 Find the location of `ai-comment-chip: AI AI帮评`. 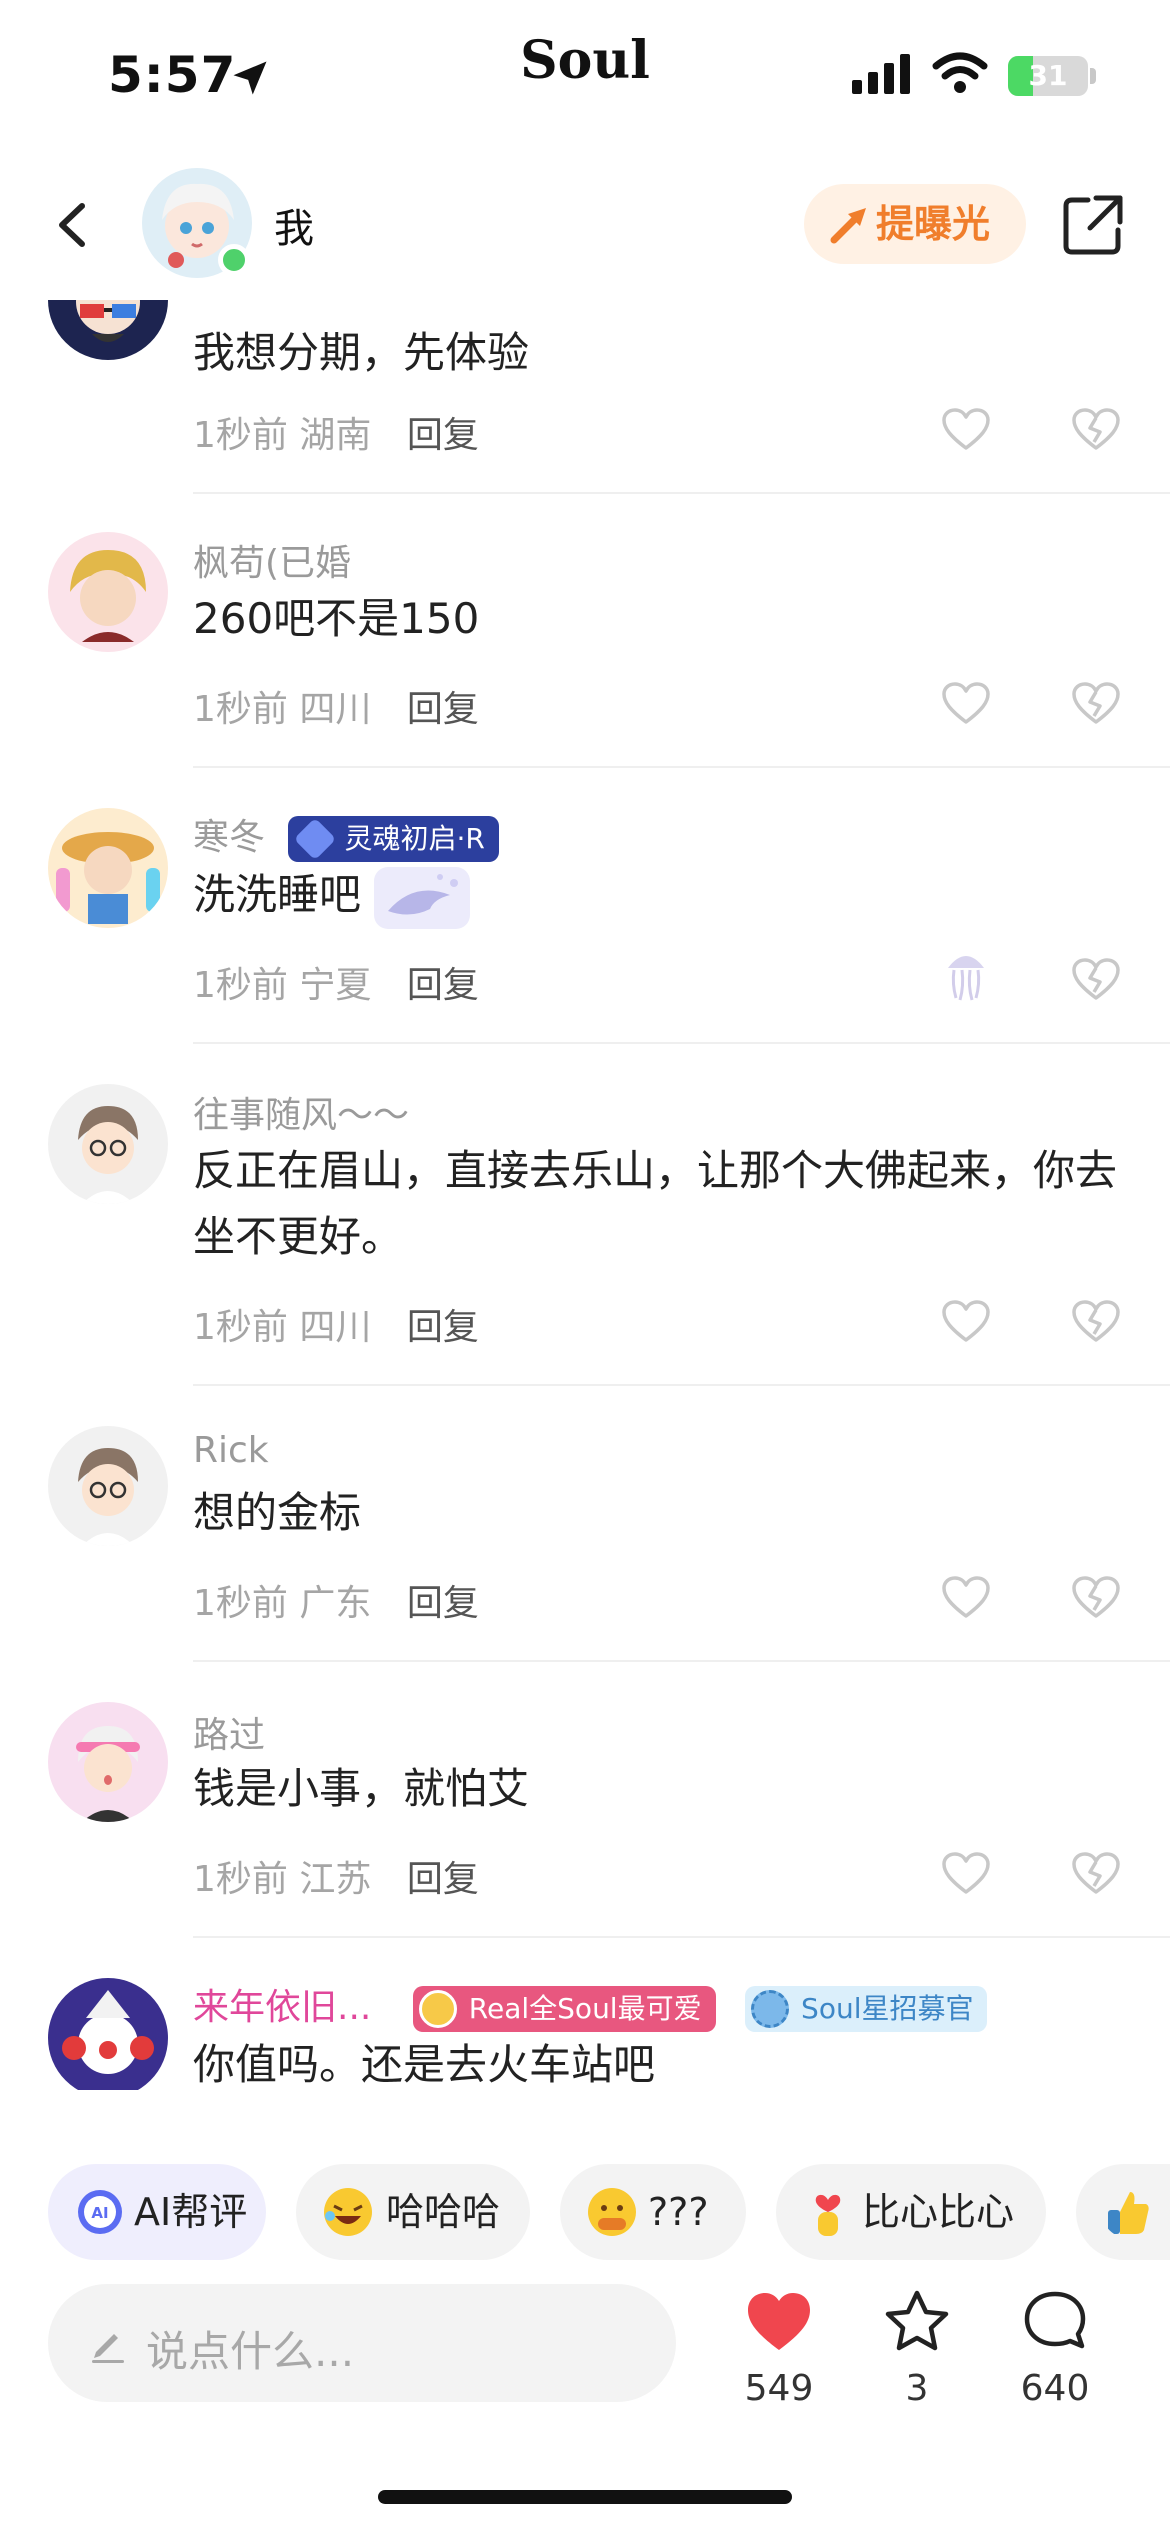

ai-comment-chip: AI AI帮评 is located at coordinates (157, 2212).